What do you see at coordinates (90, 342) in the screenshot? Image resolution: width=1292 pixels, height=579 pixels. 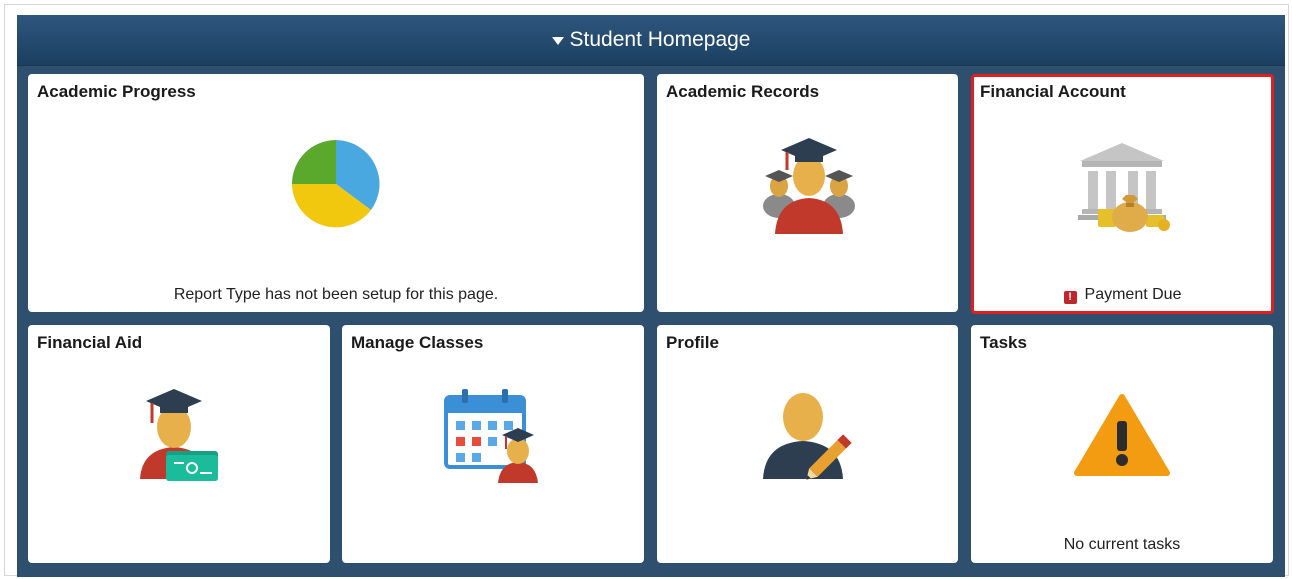 I see `tile-title: Financial Aid` at bounding box center [90, 342].